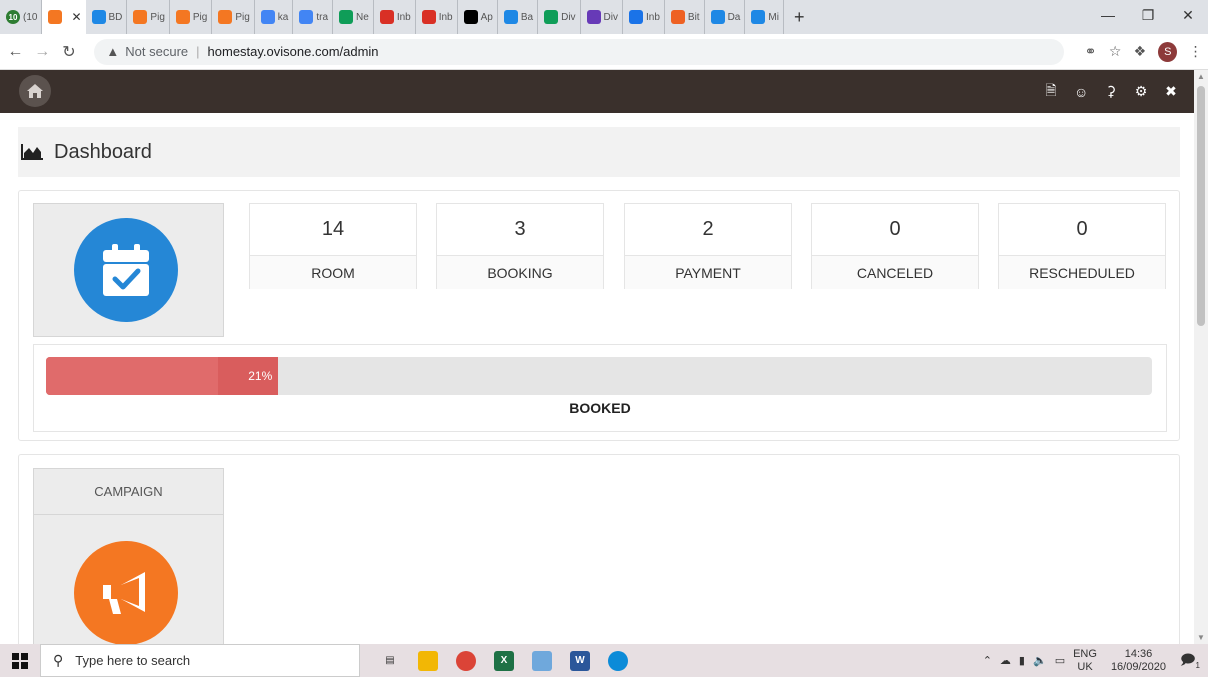  I want to click on page-scrollbar: ▲ ▼, so click(1201, 357).